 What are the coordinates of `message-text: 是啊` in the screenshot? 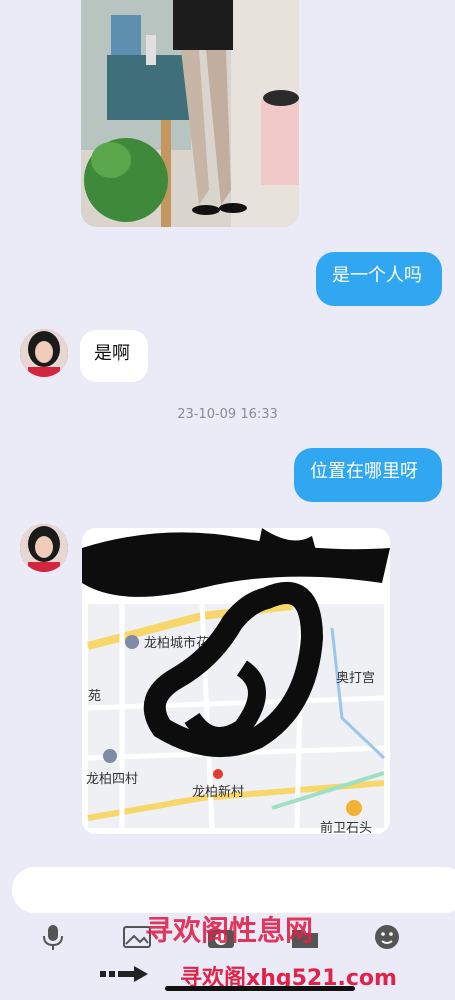 It's located at (112, 353).